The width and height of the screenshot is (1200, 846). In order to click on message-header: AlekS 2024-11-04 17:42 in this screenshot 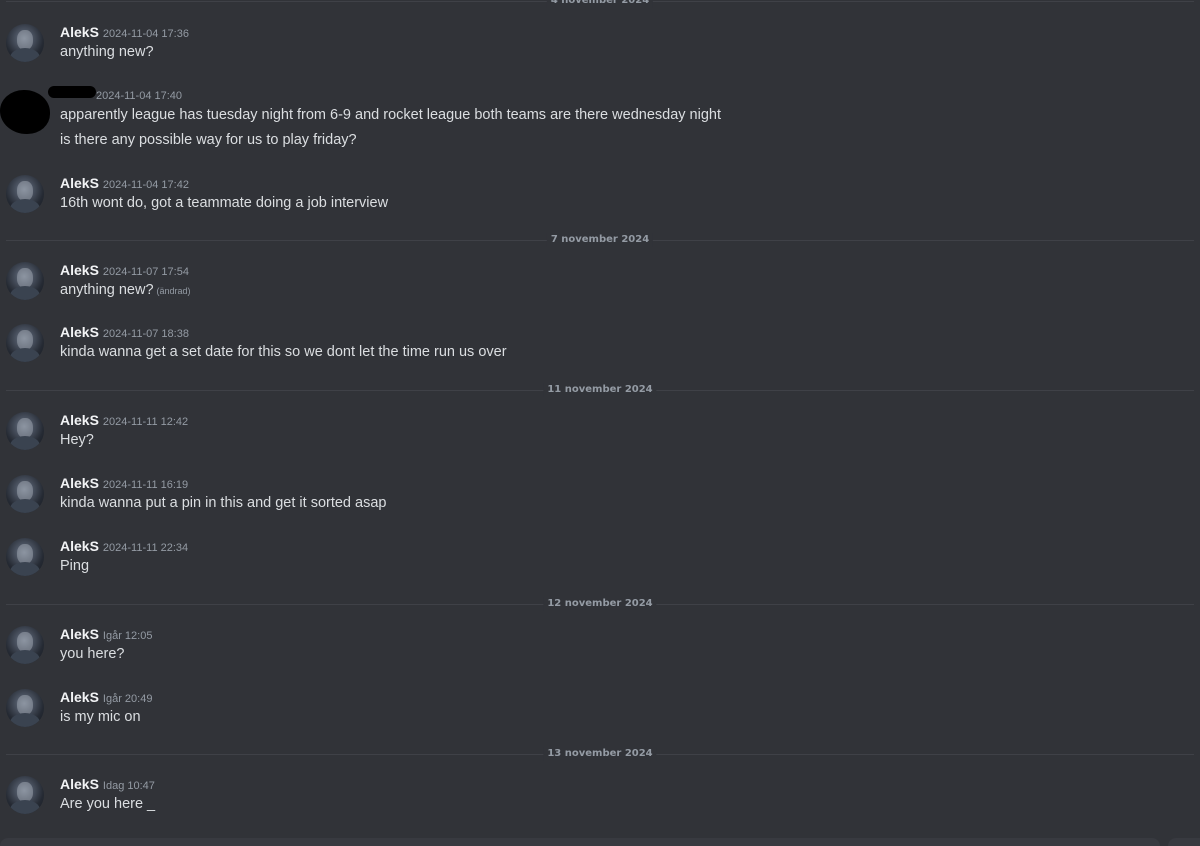, I will do `click(124, 184)`.